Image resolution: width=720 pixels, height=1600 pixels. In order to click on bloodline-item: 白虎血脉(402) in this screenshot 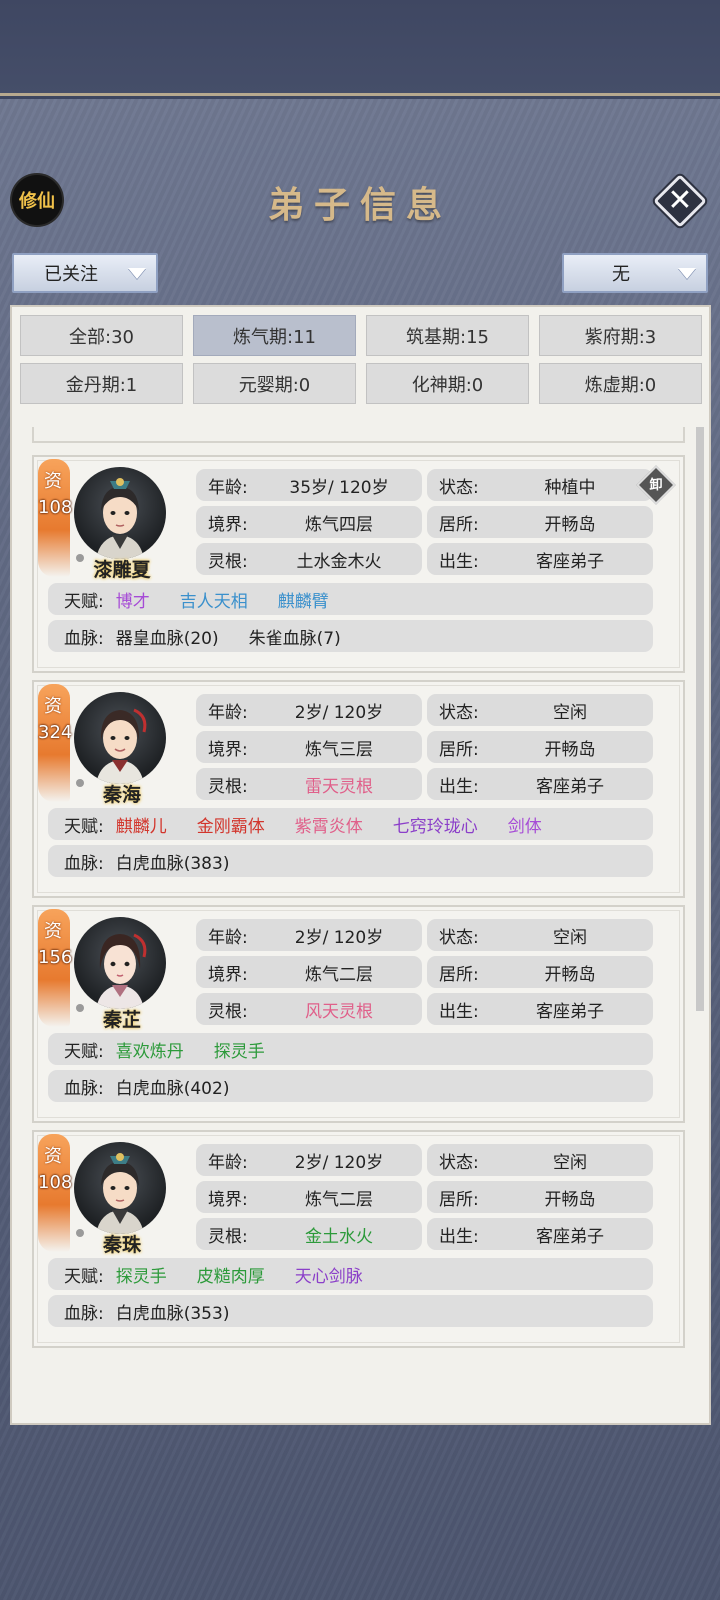, I will do `click(172, 1088)`.